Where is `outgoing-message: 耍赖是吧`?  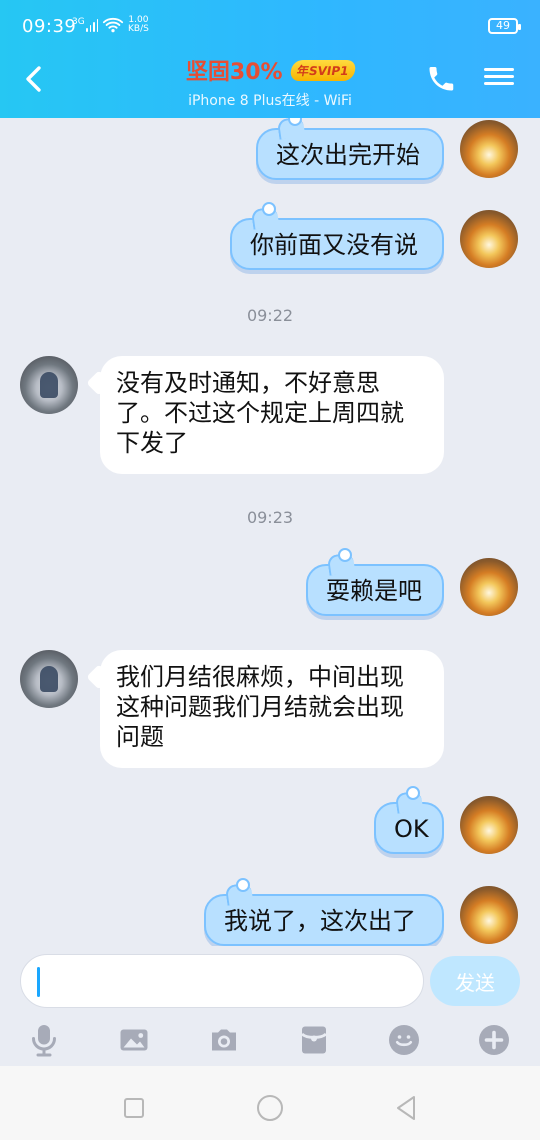 outgoing-message: 耍赖是吧 is located at coordinates (375, 582).